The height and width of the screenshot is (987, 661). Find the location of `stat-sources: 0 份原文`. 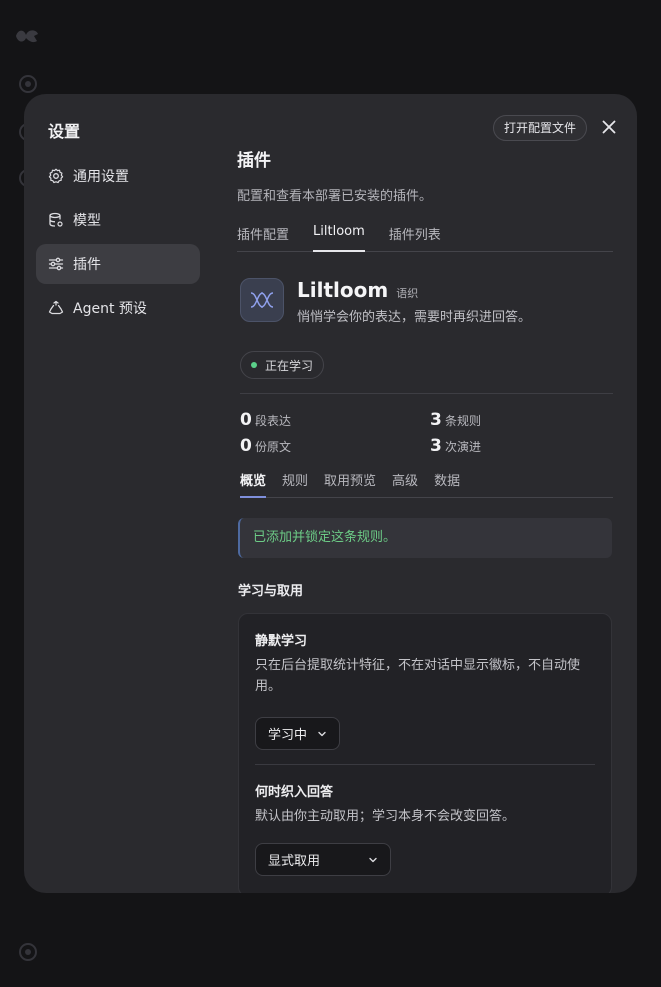

stat-sources: 0 份原文 is located at coordinates (335, 446).